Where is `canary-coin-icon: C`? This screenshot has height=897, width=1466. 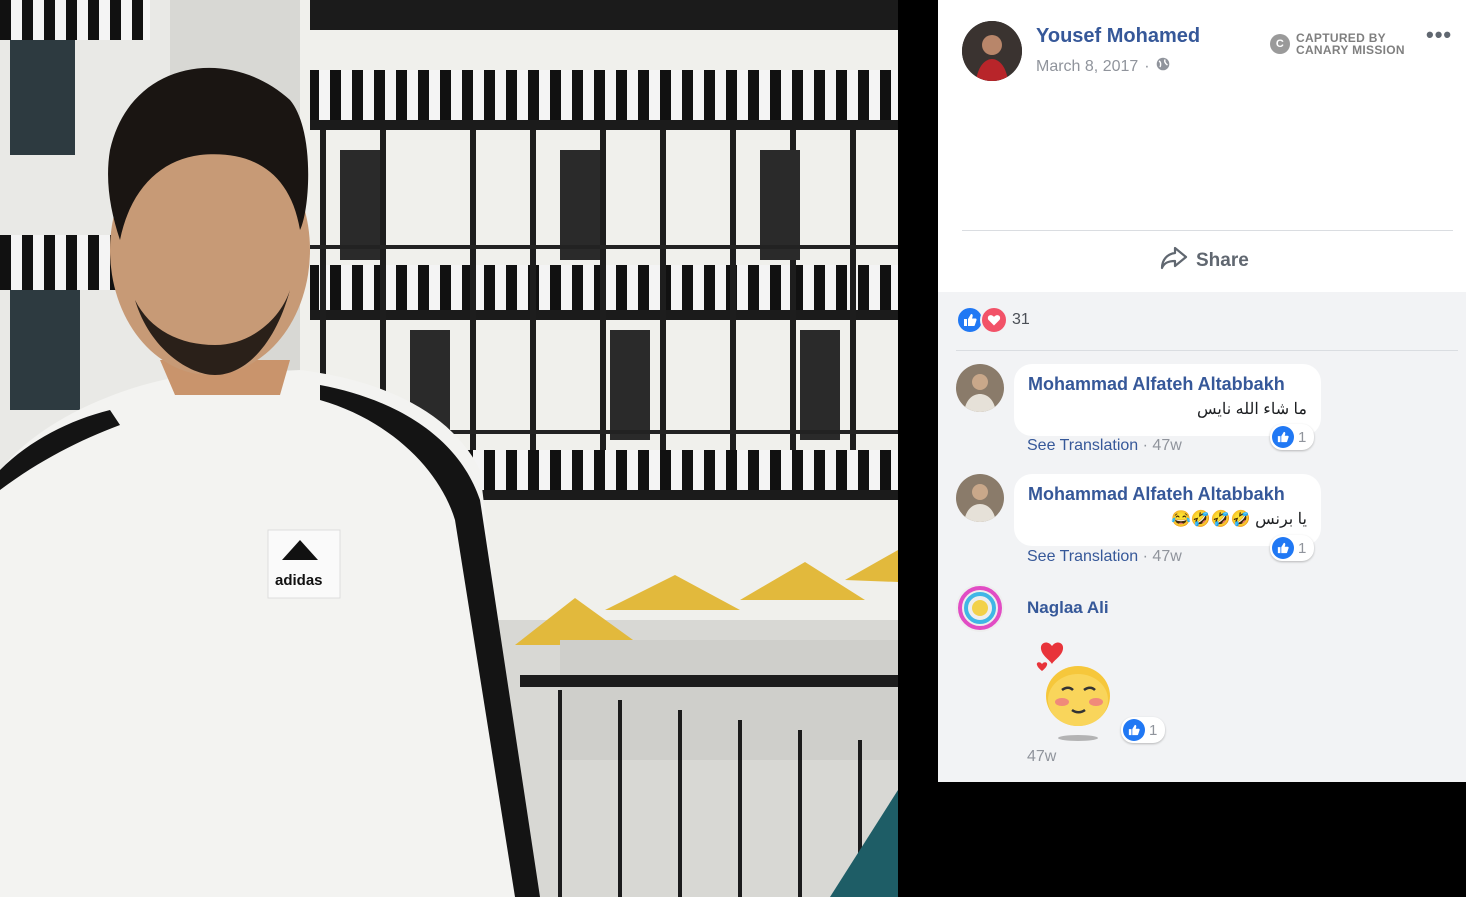 canary-coin-icon: C is located at coordinates (1280, 44).